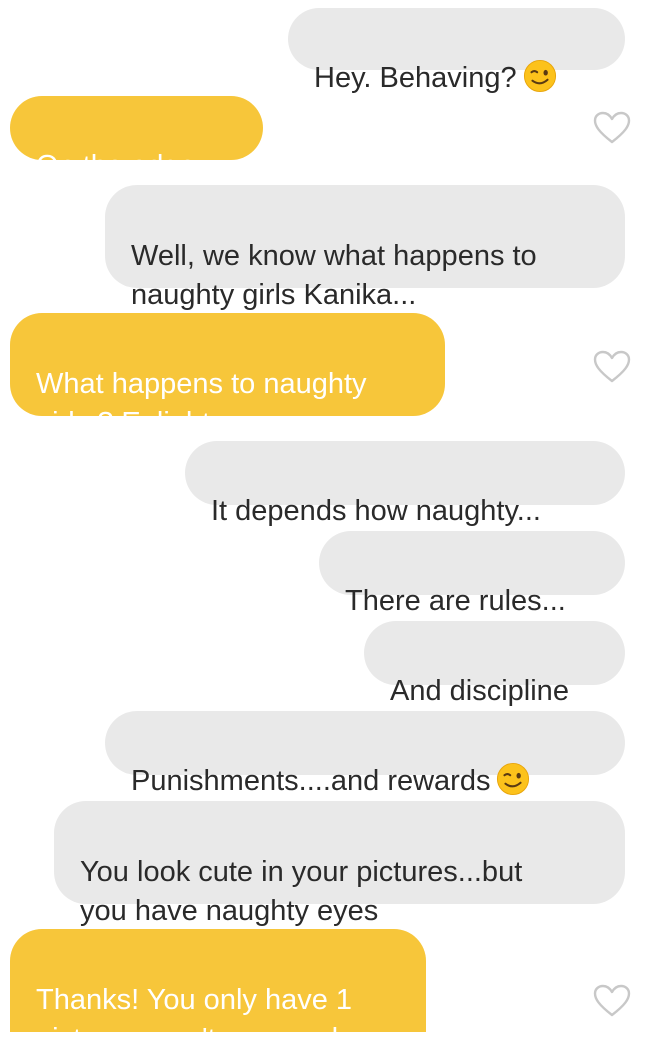  I want to click on message-bubble-received: Punishments....and rewards, so click(365, 754).